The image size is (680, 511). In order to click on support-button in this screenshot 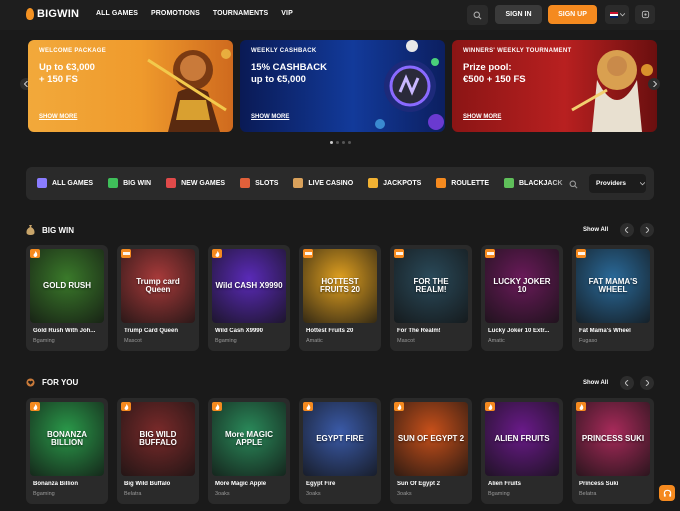, I will do `click(645, 14)`.